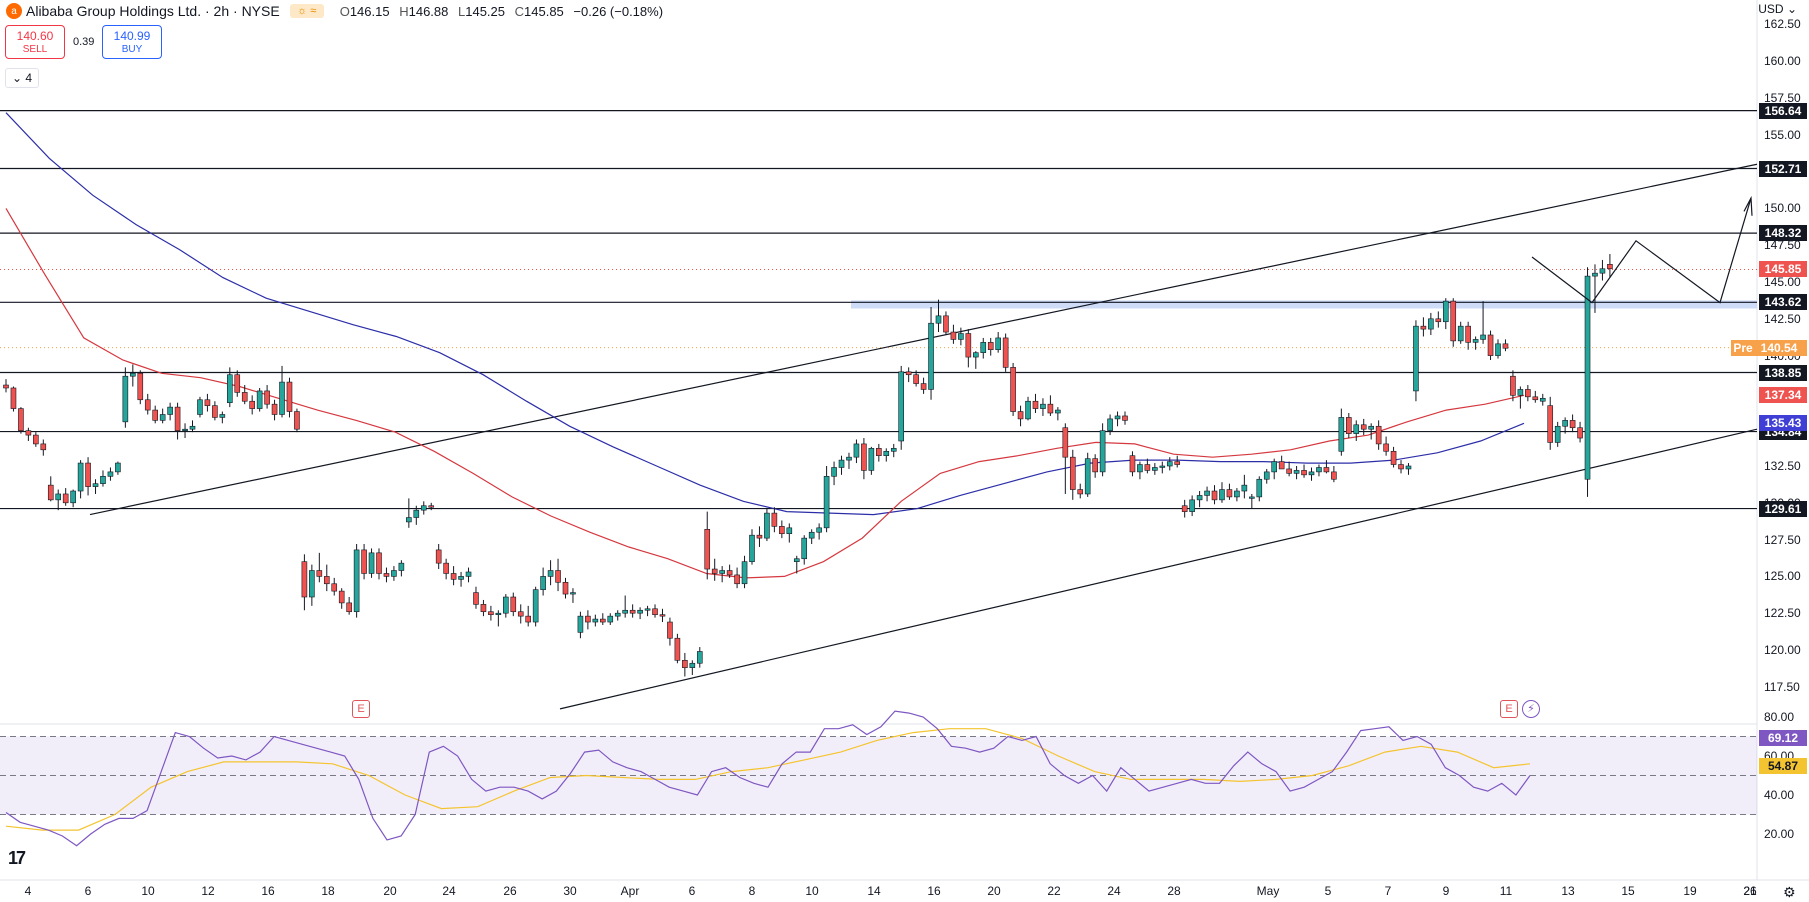 This screenshot has width=1809, height=902. What do you see at coordinates (1789, 892) in the screenshot?
I see `settings-gear-icon: ⚙` at bounding box center [1789, 892].